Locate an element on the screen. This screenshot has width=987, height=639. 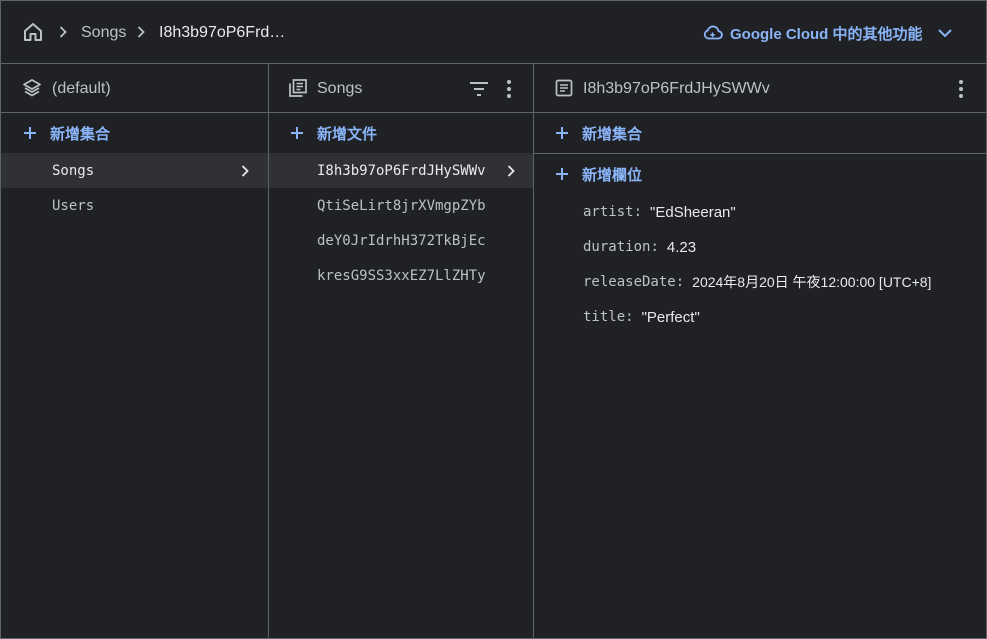
document-title: I8h3b97oP6FrdJHySWWv is located at coordinates (676, 88).